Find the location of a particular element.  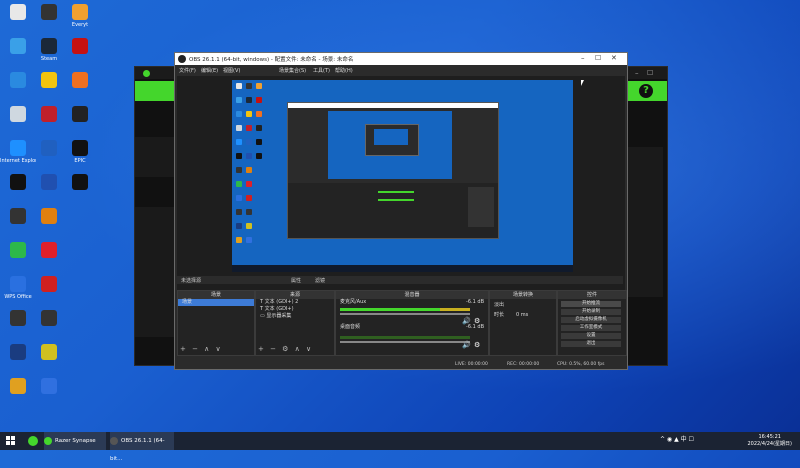

mixer-header: 混音器 is located at coordinates (412, 295).